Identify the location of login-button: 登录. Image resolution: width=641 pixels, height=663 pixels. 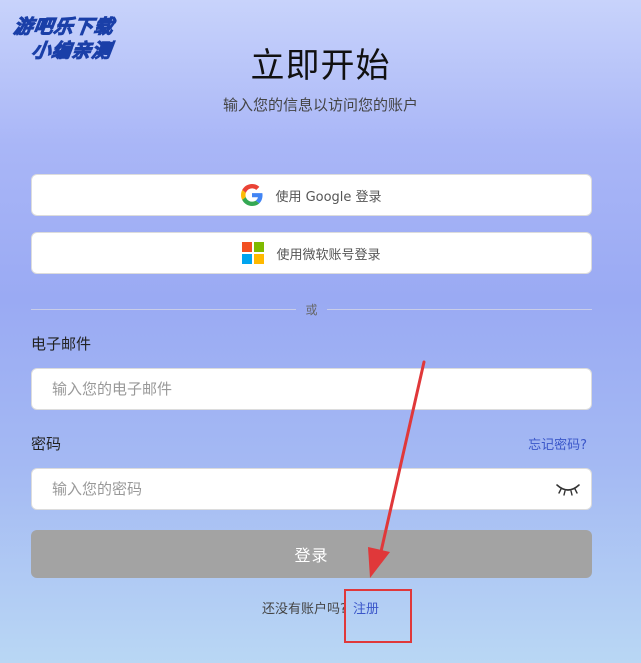
(311, 554).